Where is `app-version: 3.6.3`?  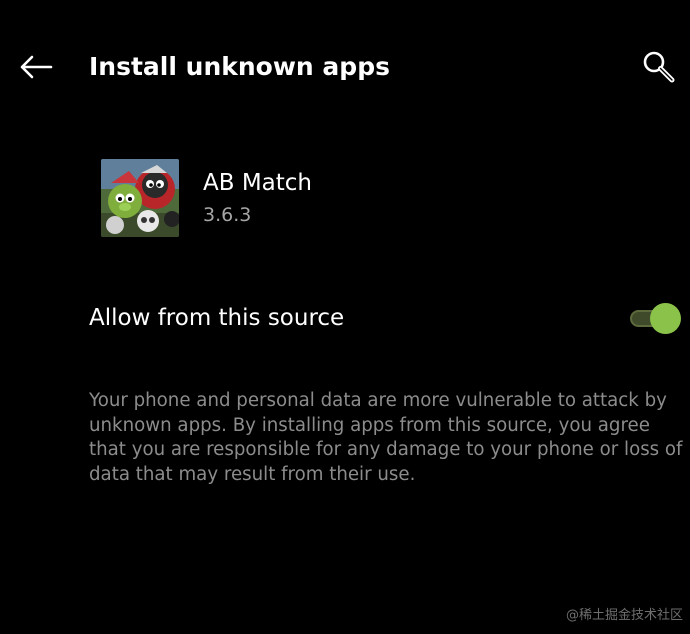
app-version: 3.6.3 is located at coordinates (227, 215).